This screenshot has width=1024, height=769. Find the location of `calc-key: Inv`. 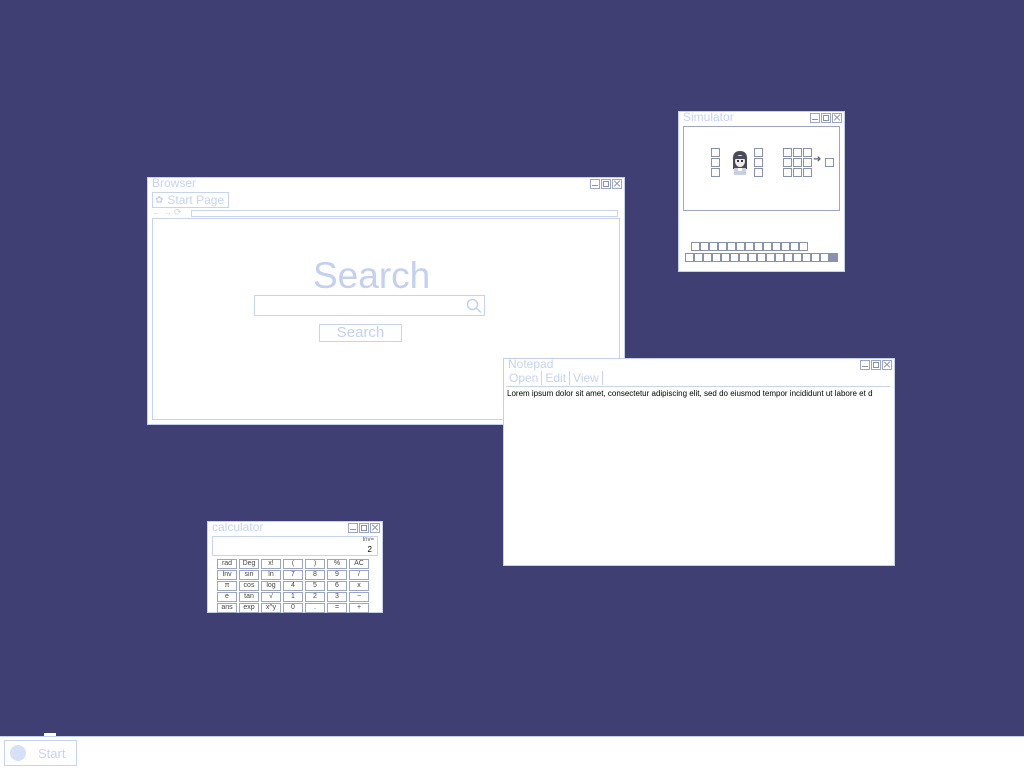

calc-key: Inv is located at coordinates (227, 575).